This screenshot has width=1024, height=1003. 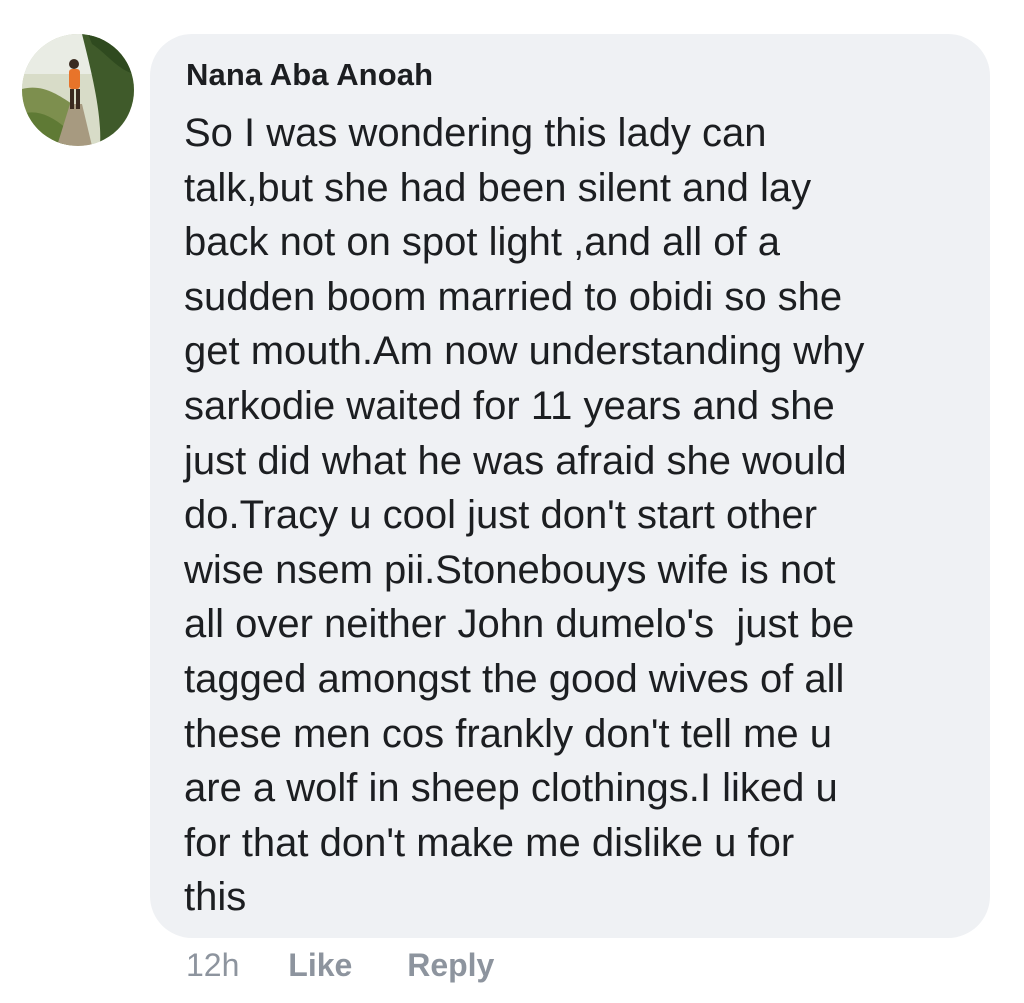 I want to click on comment-actions: 12h Like Reply, so click(x=340, y=965).